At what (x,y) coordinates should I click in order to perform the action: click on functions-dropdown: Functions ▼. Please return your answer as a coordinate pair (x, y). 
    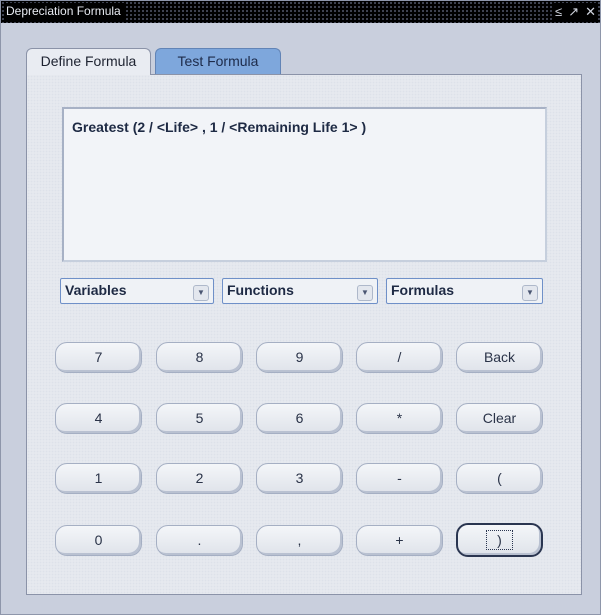
    Looking at the image, I should click on (300, 291).